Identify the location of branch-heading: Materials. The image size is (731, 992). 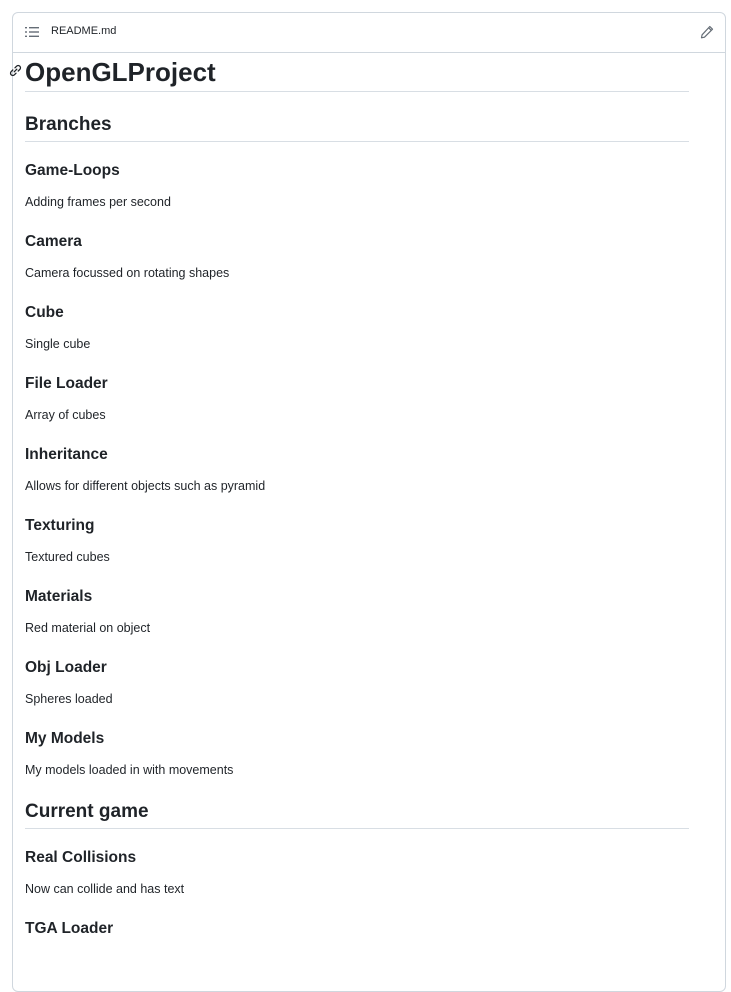
(59, 596).